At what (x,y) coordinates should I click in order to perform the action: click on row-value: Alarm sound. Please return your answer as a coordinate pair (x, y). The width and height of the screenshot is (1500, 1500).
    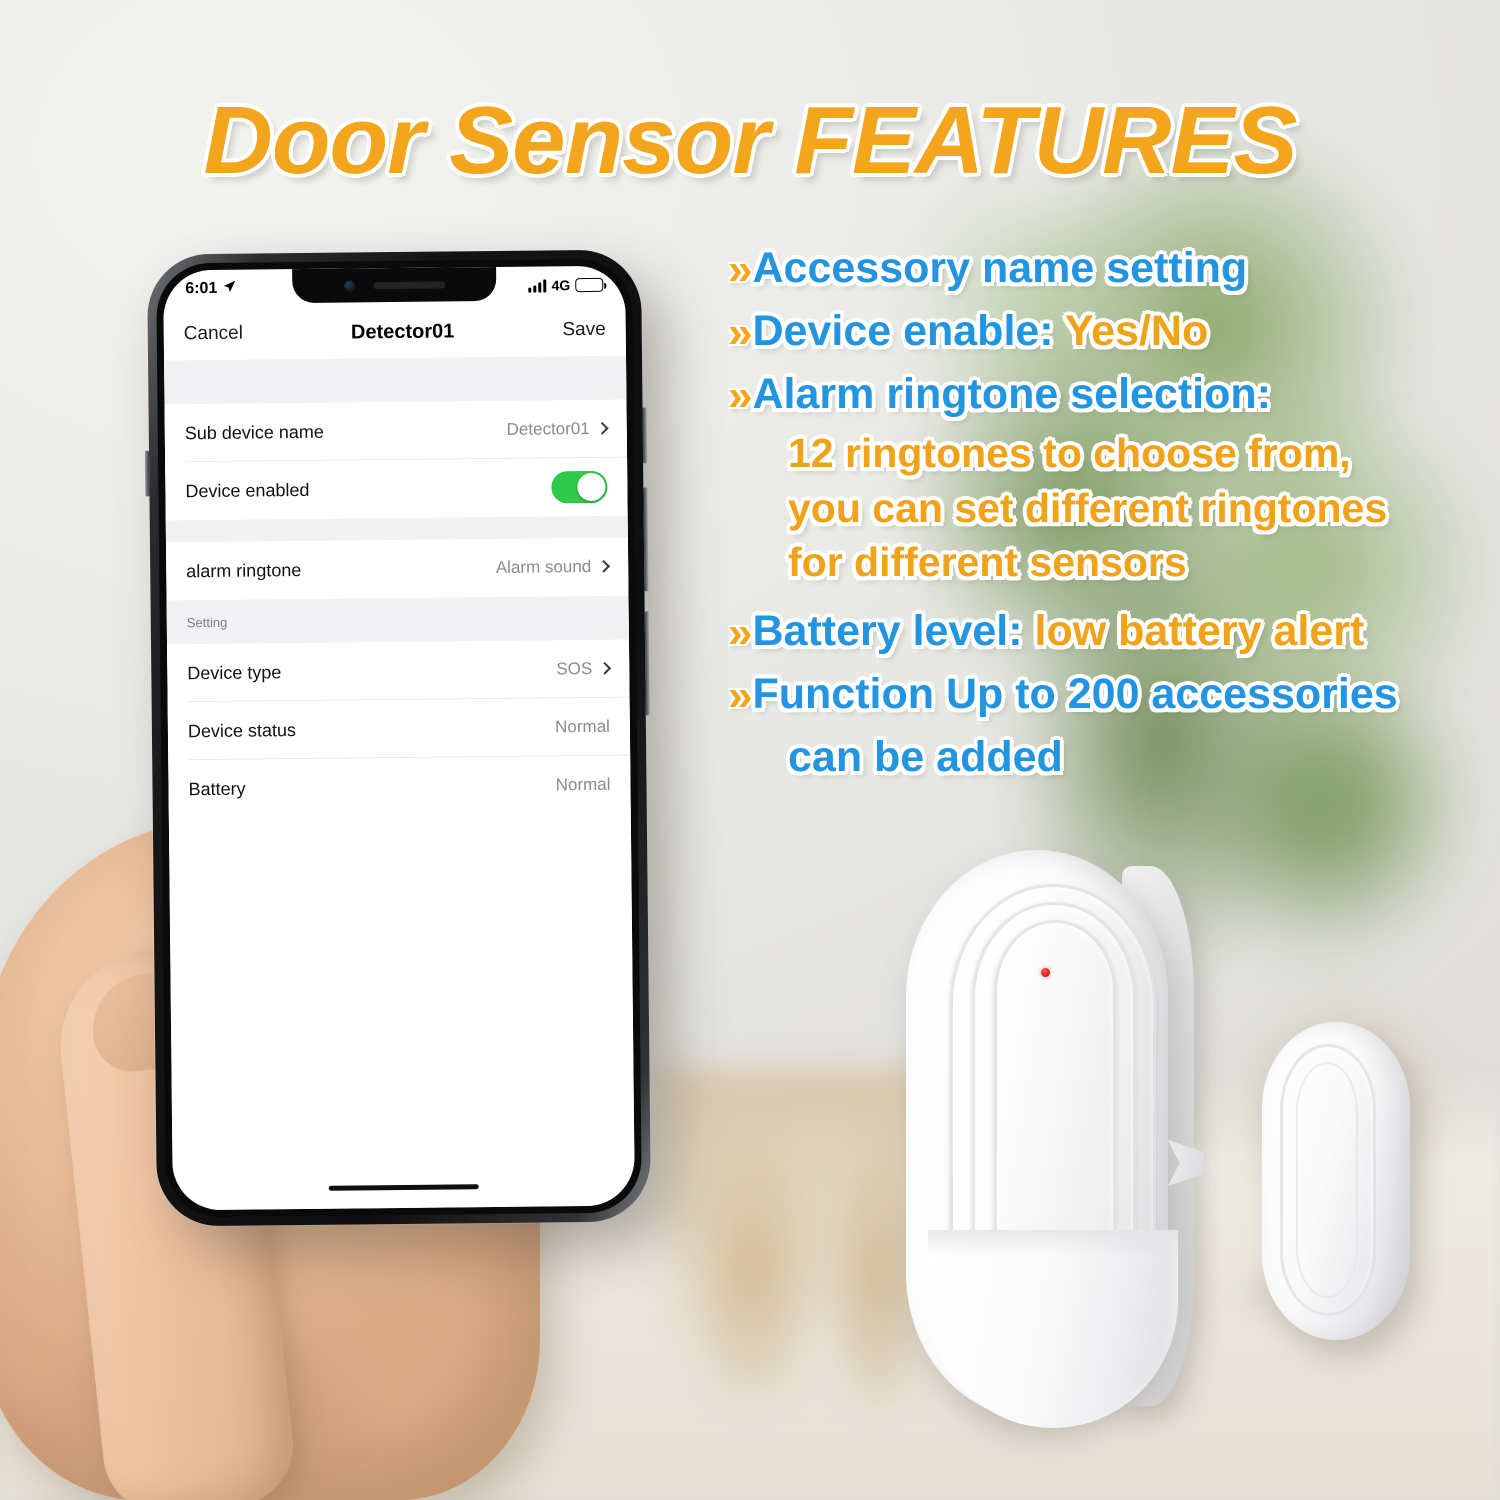
    Looking at the image, I should click on (543, 566).